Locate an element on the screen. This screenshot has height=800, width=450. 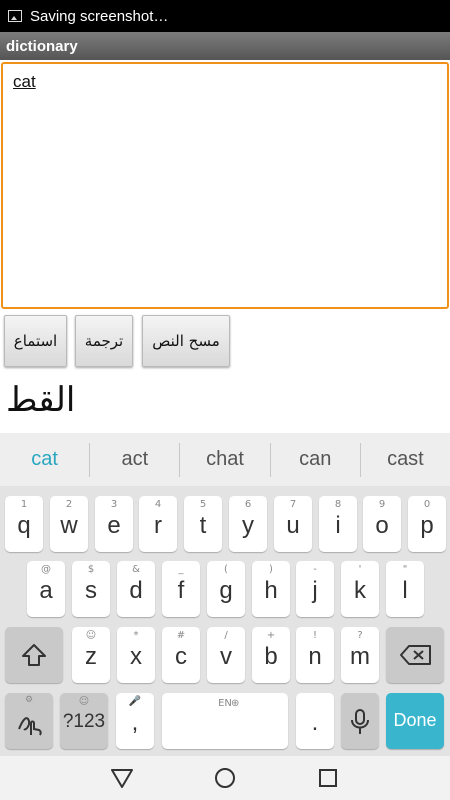
key-letter: q is located at coordinates (24, 525).